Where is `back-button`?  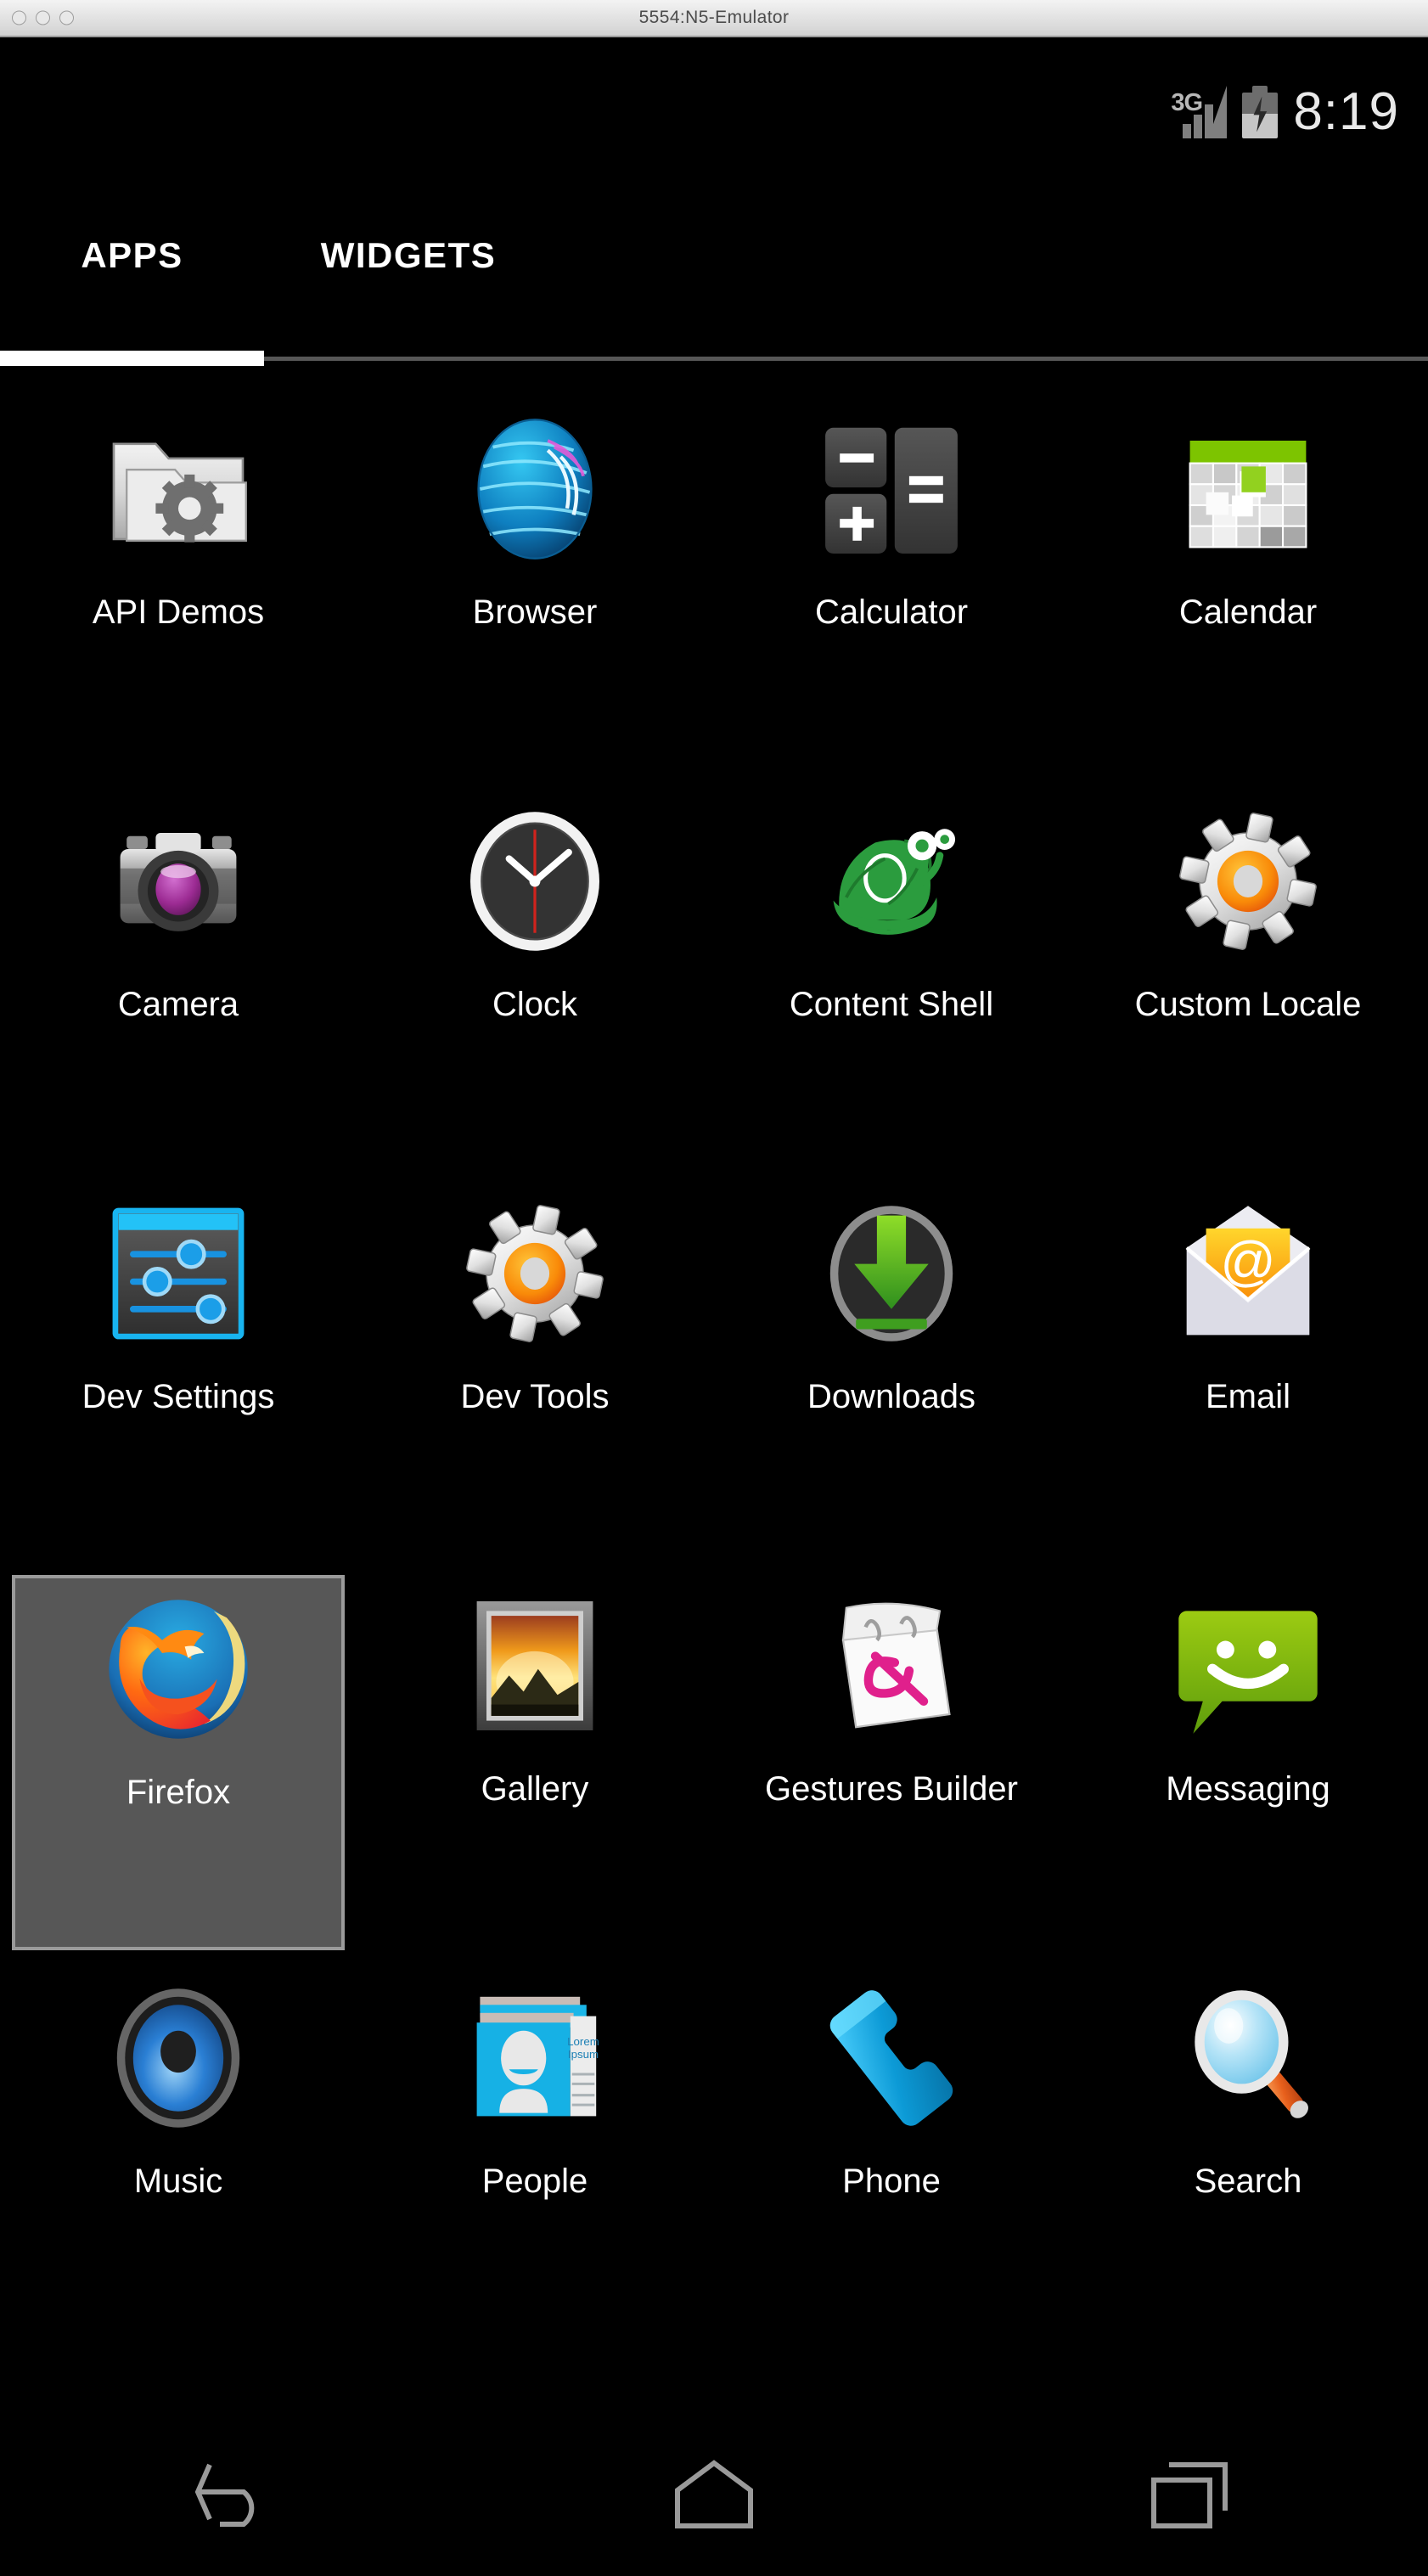 back-button is located at coordinates (238, 2495).